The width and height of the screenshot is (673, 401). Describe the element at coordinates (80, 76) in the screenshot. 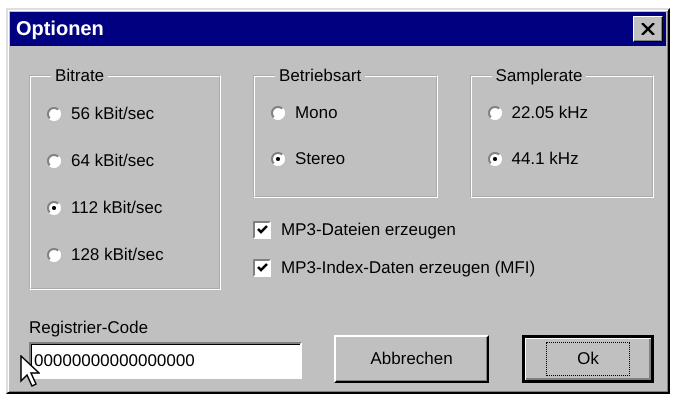

I see `group-label: Bitrate` at that location.